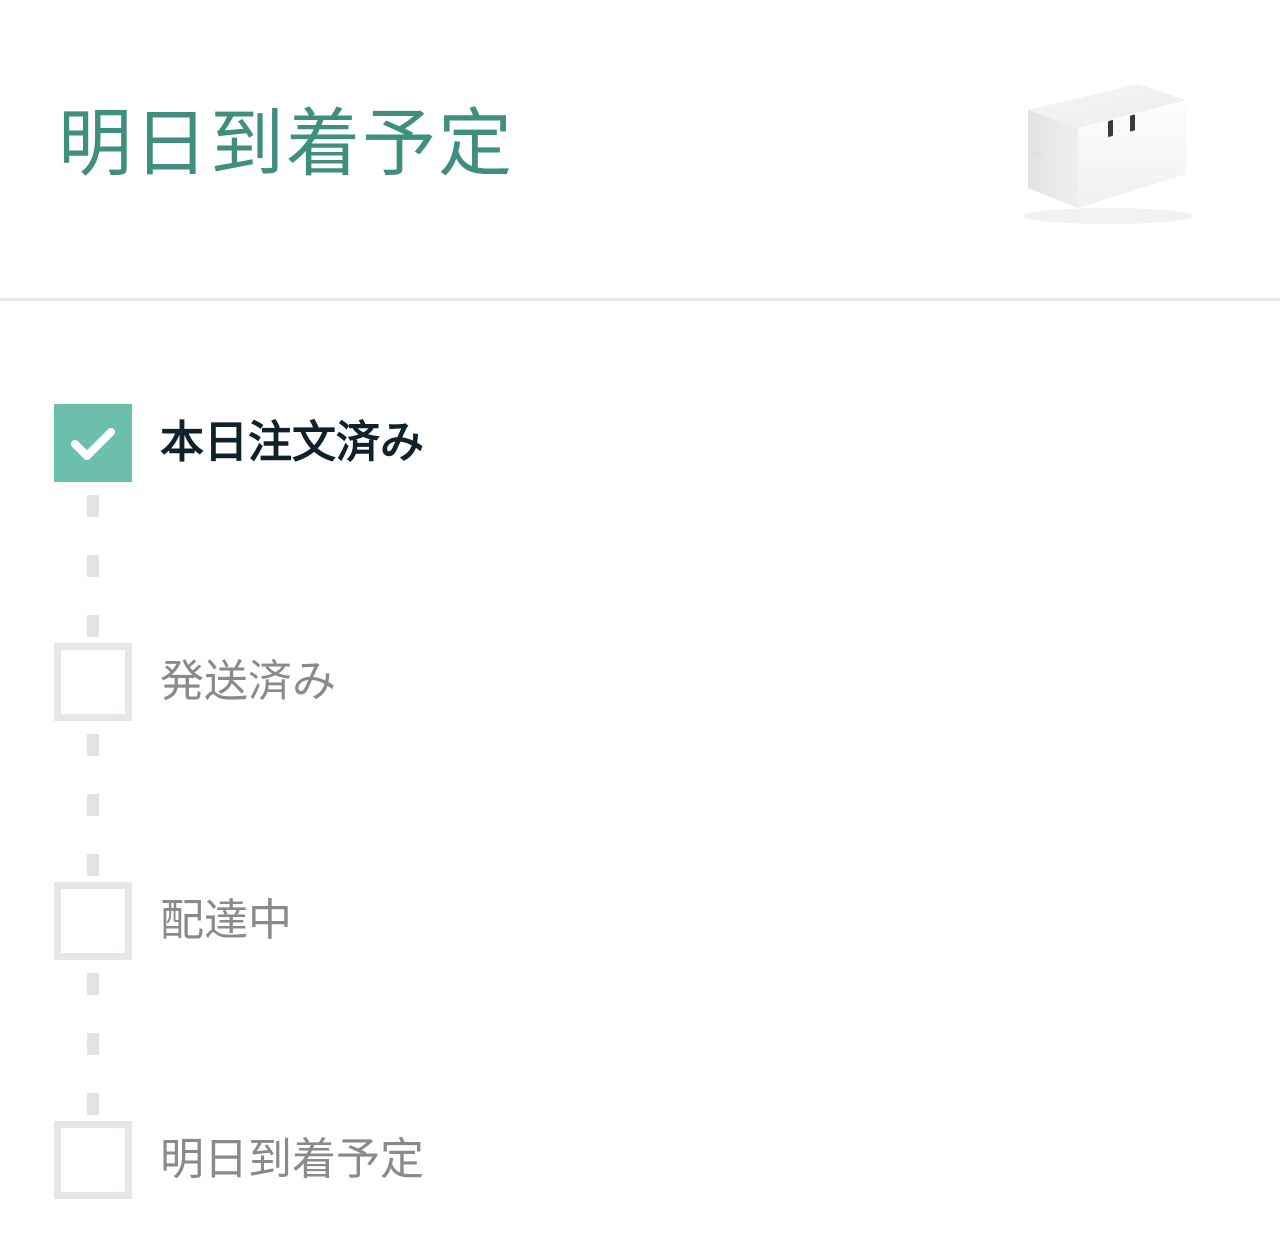 The height and width of the screenshot is (1256, 1280). What do you see at coordinates (454, 443) in the screenshot?
I see `step-ordered: 本日注文済み` at bounding box center [454, 443].